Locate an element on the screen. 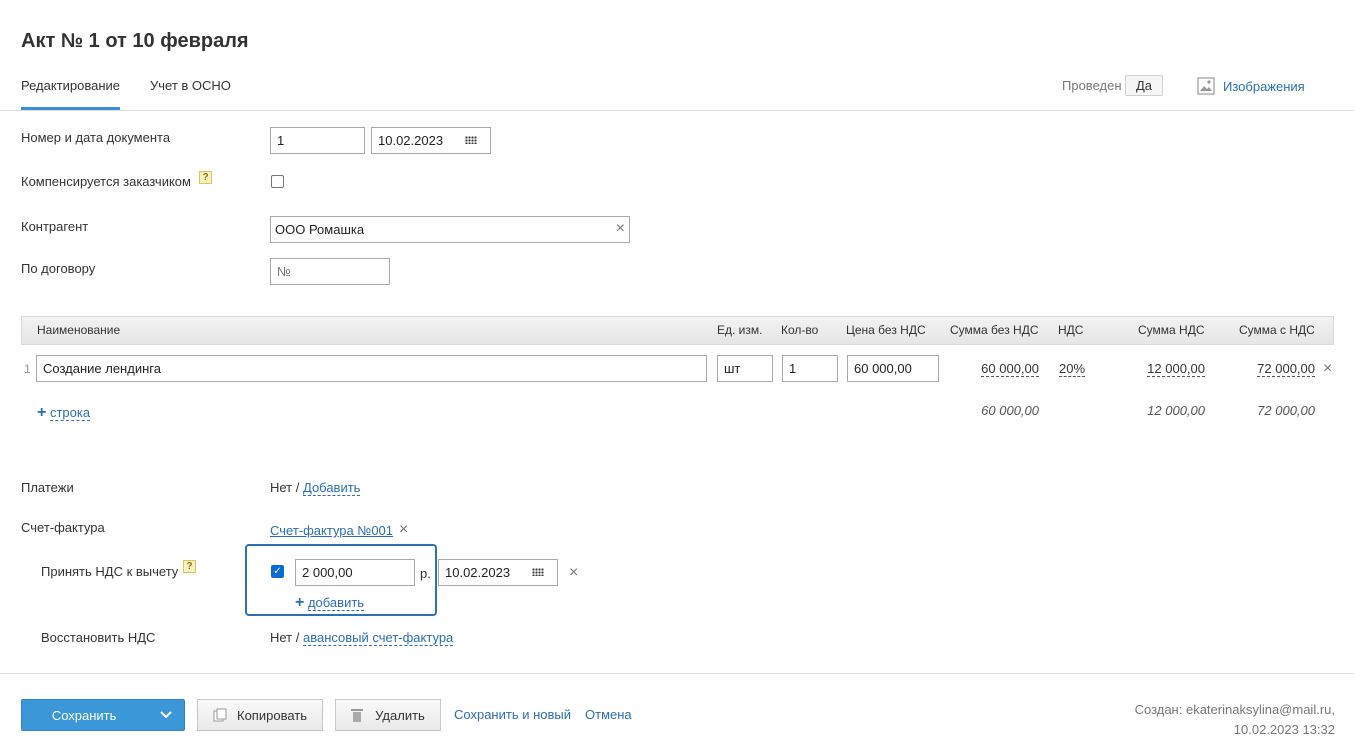 This screenshot has width=1354, height=753. created-by: Создан: ekaterinaksylina@mail.ru, is located at coordinates (1234, 709).